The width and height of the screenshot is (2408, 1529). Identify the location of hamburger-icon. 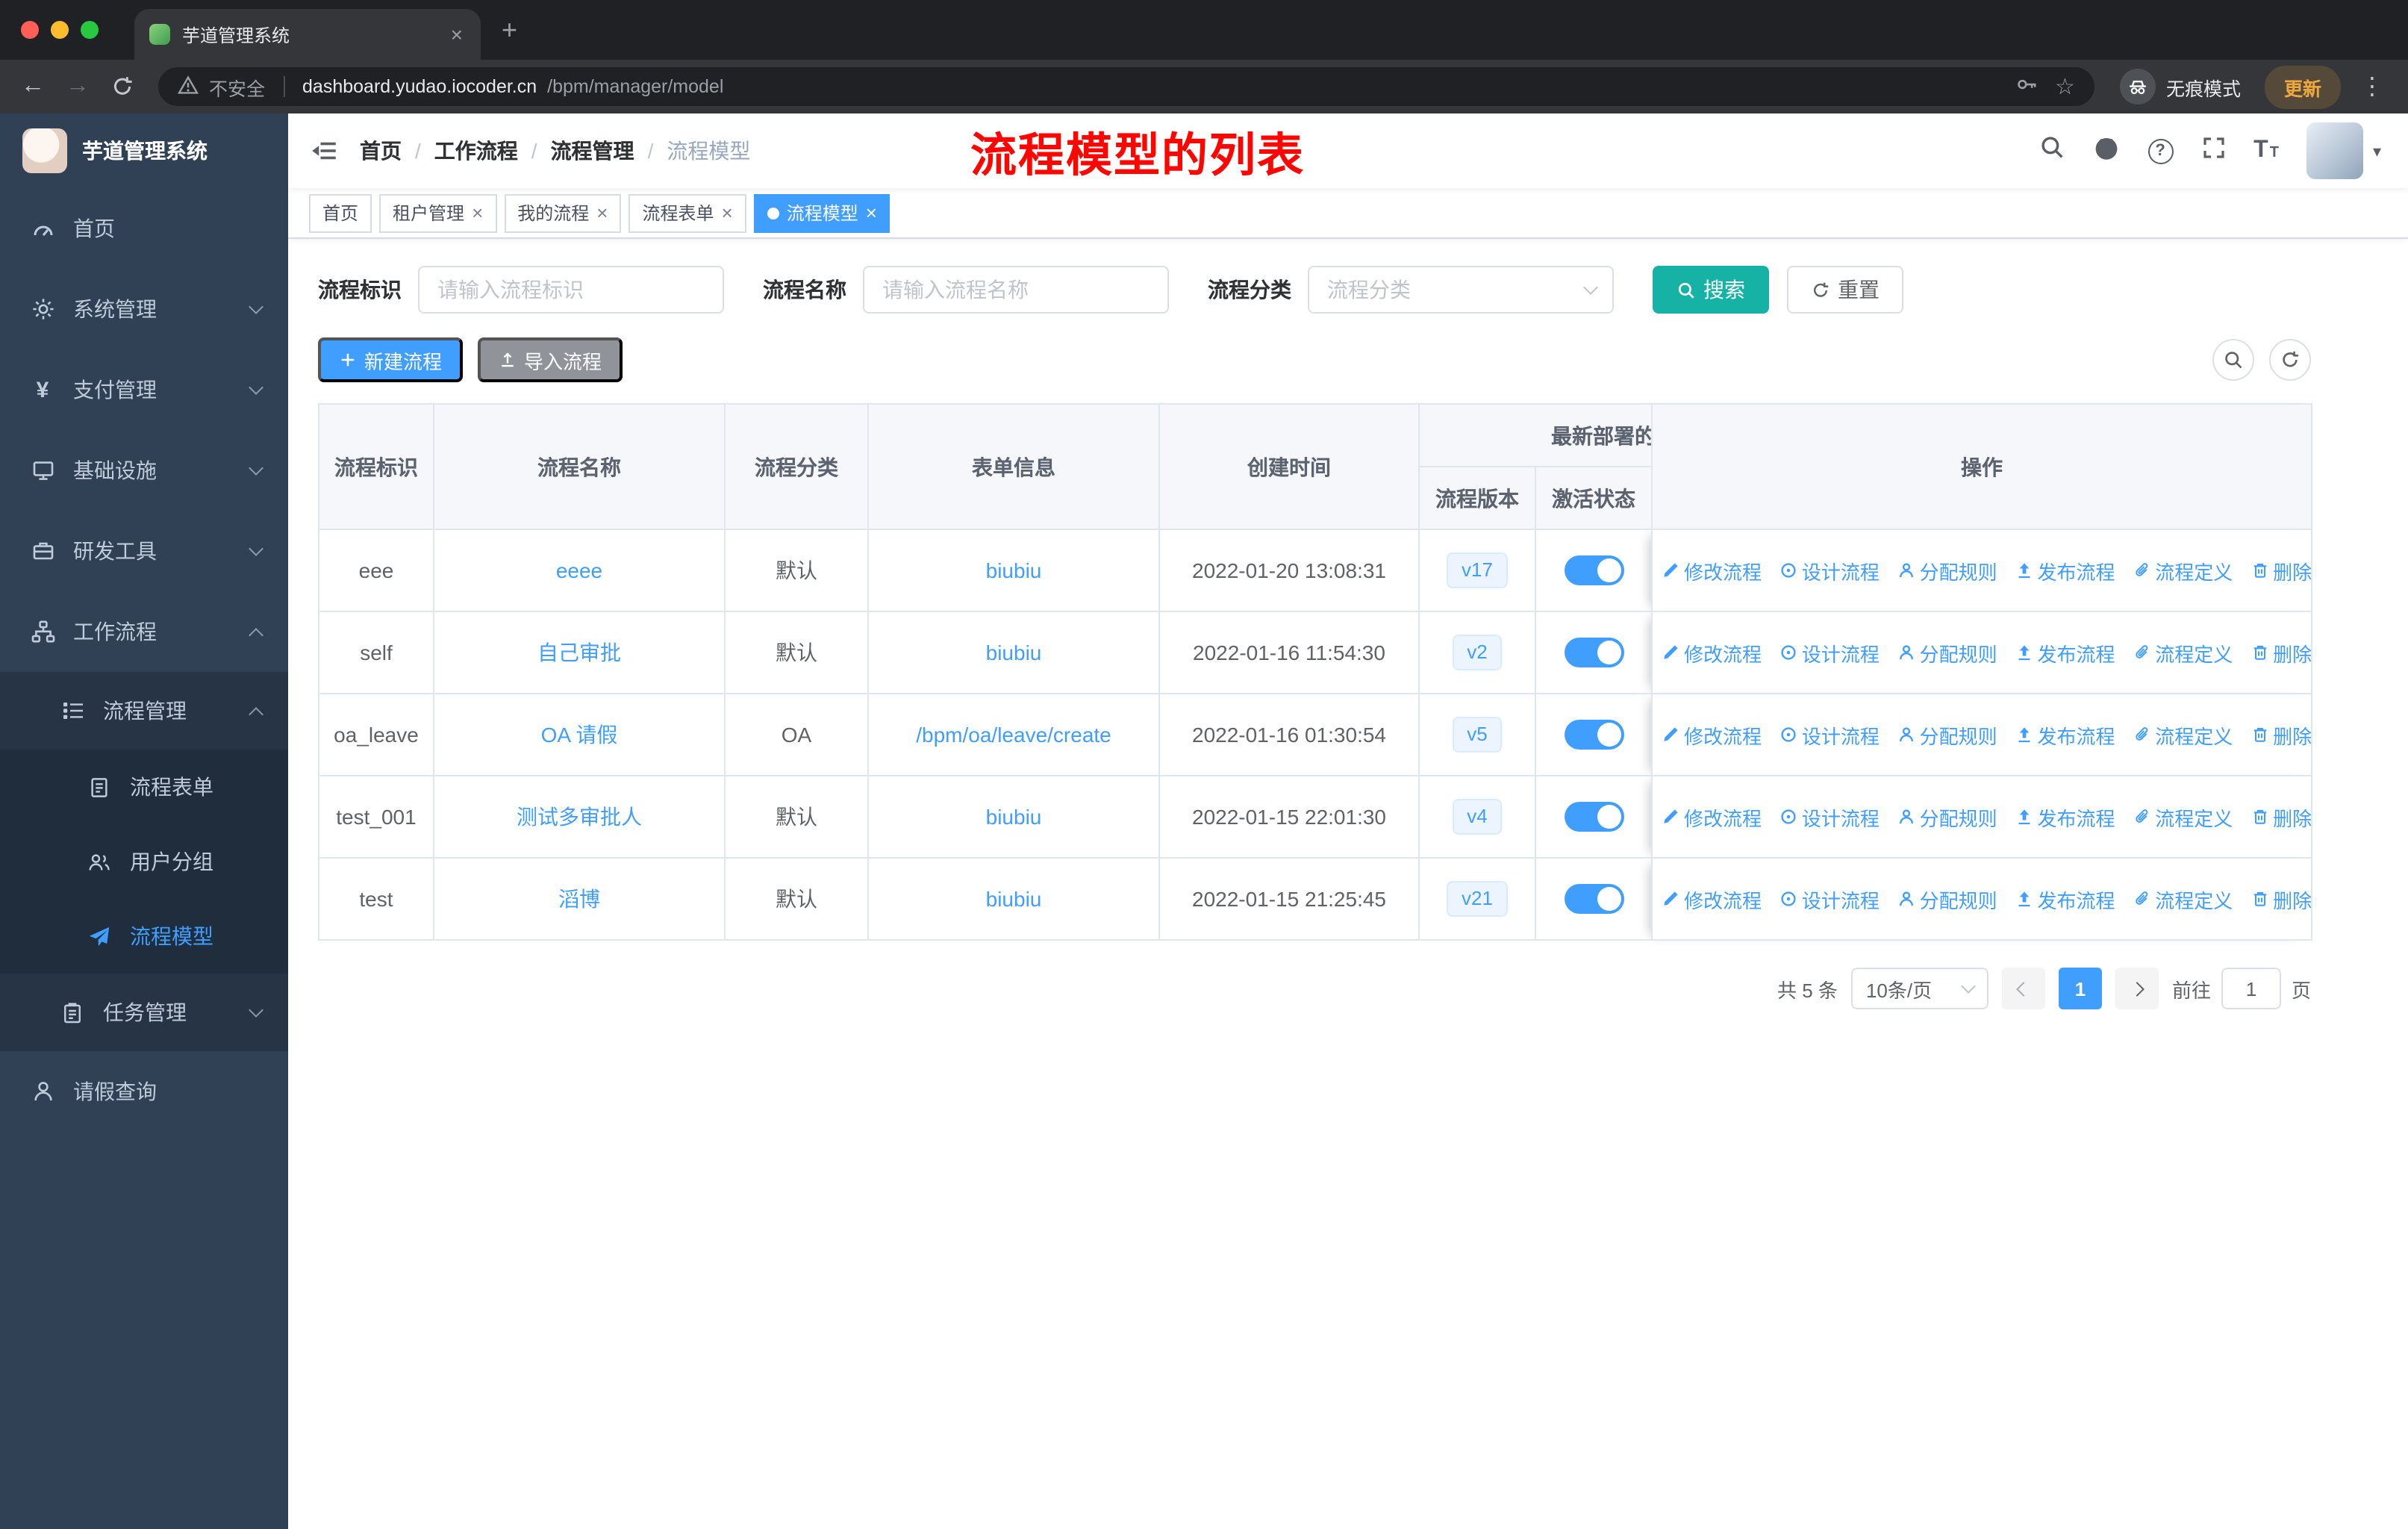
(324, 150).